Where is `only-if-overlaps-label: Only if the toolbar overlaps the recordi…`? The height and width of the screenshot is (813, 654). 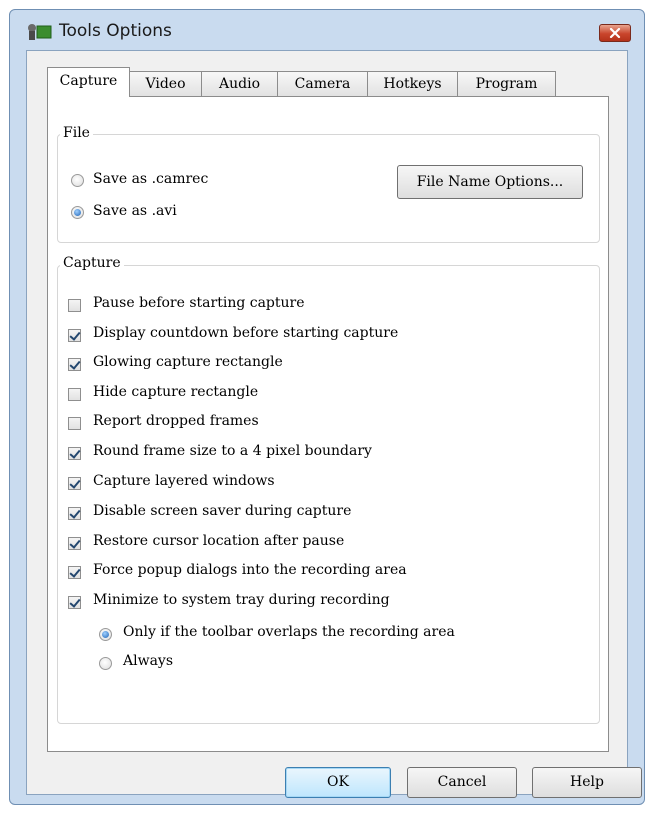
only-if-overlaps-label: Only if the toolbar overlaps the recordi… is located at coordinates (289, 632).